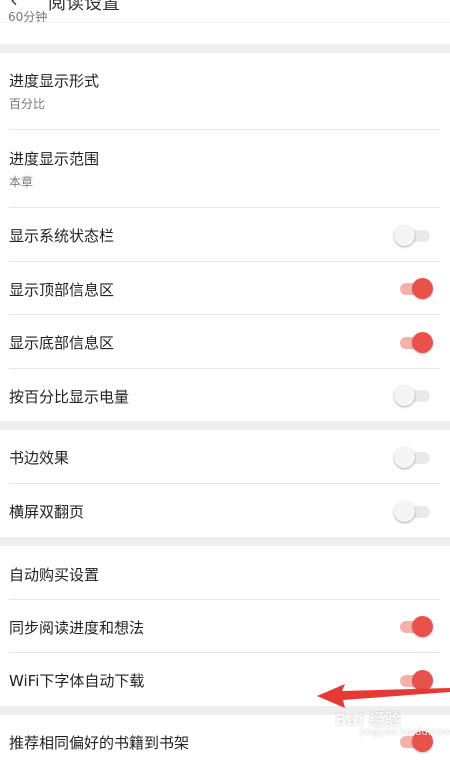 The height and width of the screenshot is (760, 450). What do you see at coordinates (225, 341) in the screenshot?
I see `setting-show-bottom-info: 显示底部信息区` at bounding box center [225, 341].